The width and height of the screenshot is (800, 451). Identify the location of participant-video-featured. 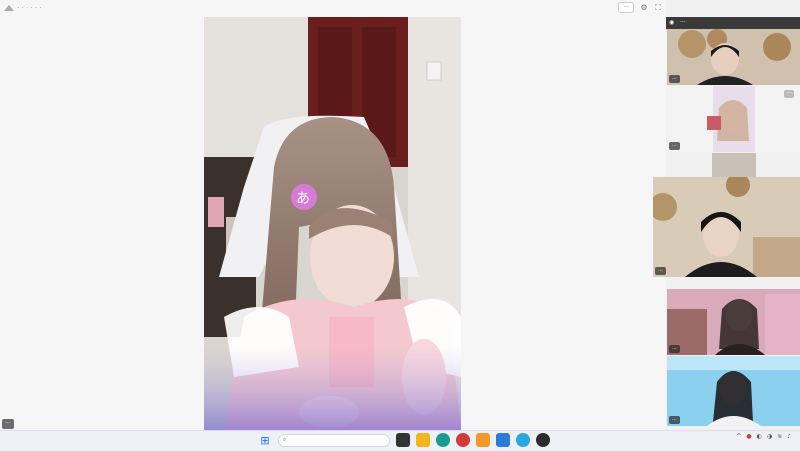
(726, 227).